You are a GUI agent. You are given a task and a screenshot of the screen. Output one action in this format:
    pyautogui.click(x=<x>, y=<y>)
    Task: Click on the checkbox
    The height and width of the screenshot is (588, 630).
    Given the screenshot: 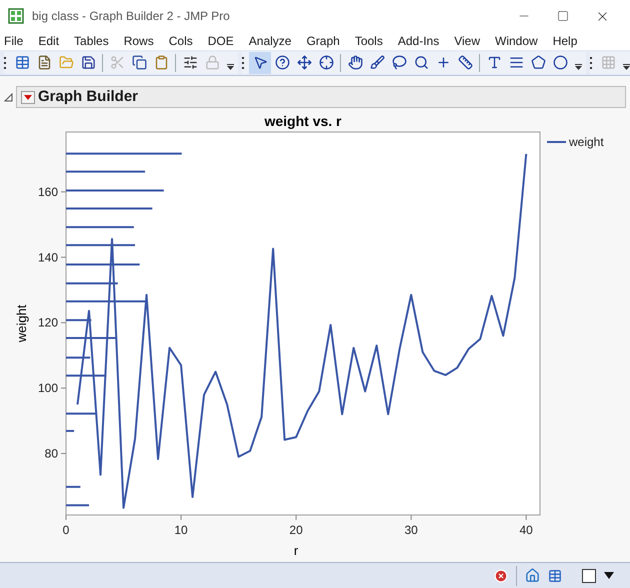 What is the action you would take?
    pyautogui.click(x=589, y=575)
    